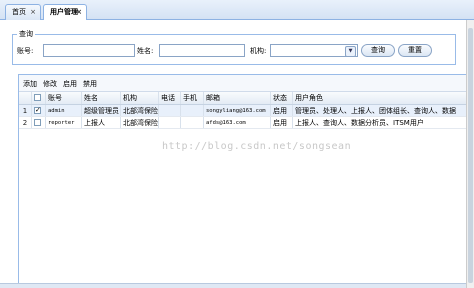 The width and height of the screenshot is (474, 288). Describe the element at coordinates (258, 51) in the screenshot. I see `org-label: 机构:` at that location.